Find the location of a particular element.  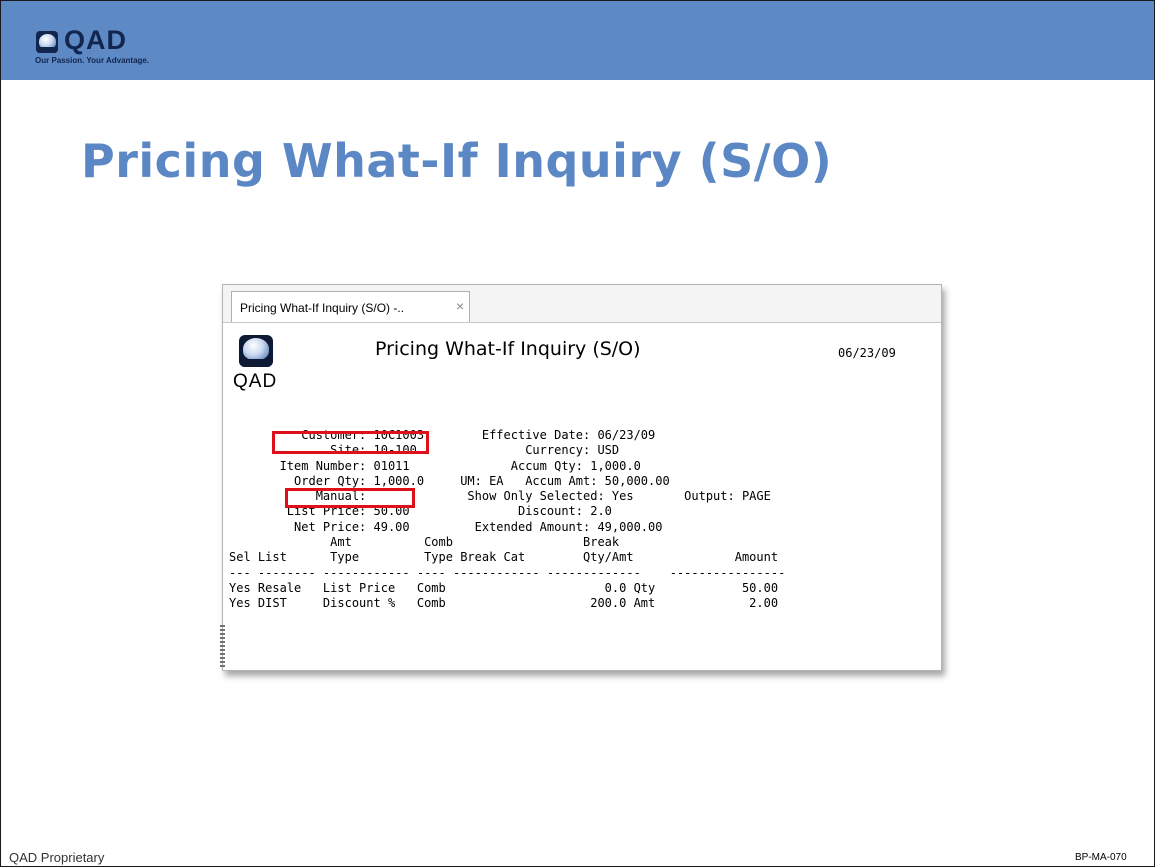

logo-text: QAD is located at coordinates (95, 40).